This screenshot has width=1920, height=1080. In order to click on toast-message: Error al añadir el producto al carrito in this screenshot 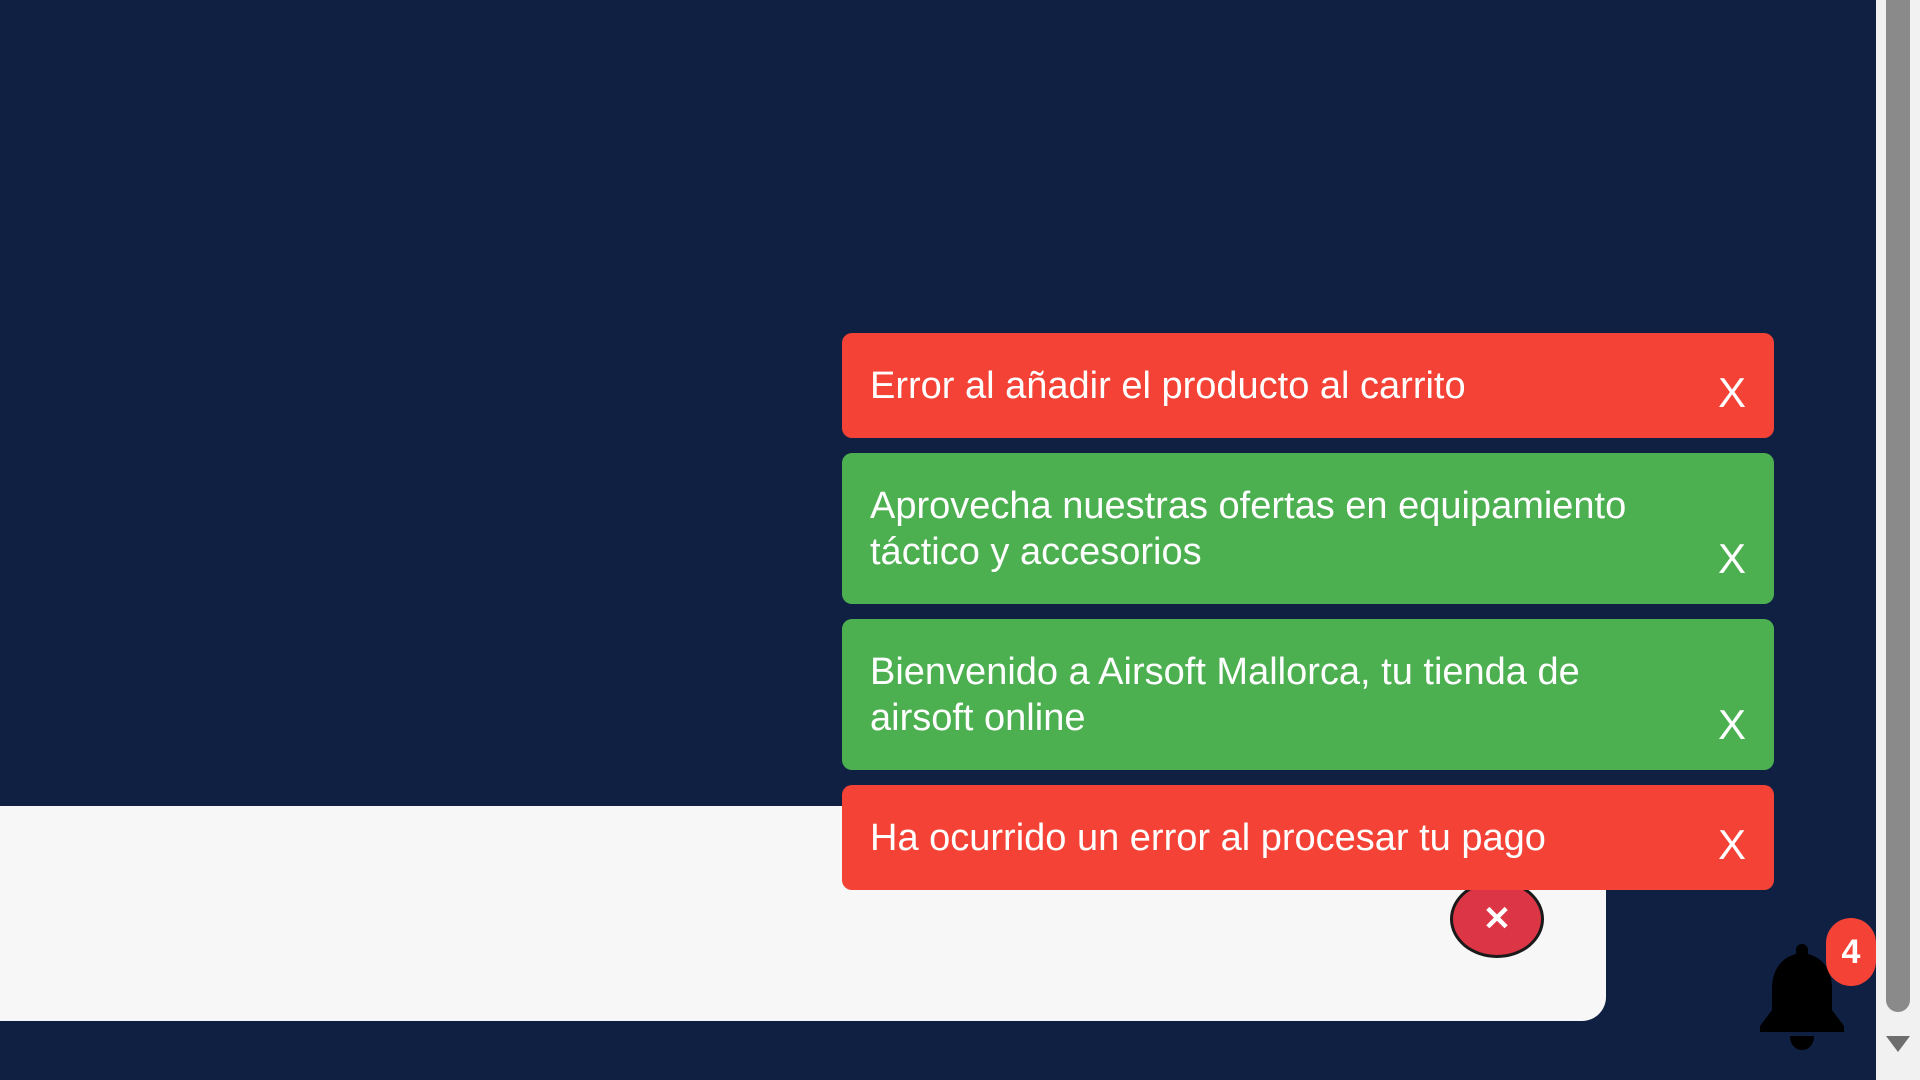, I will do `click(1168, 385)`.